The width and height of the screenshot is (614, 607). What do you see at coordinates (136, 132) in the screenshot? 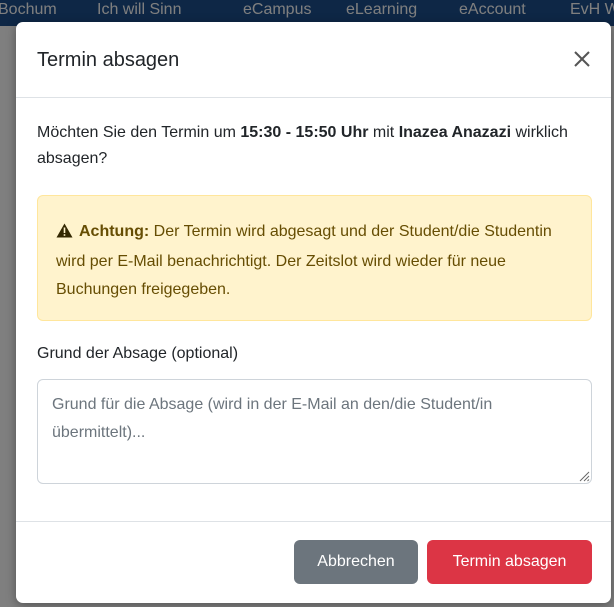
I see `question-prefix: Möchten Sie den Termin um` at bounding box center [136, 132].